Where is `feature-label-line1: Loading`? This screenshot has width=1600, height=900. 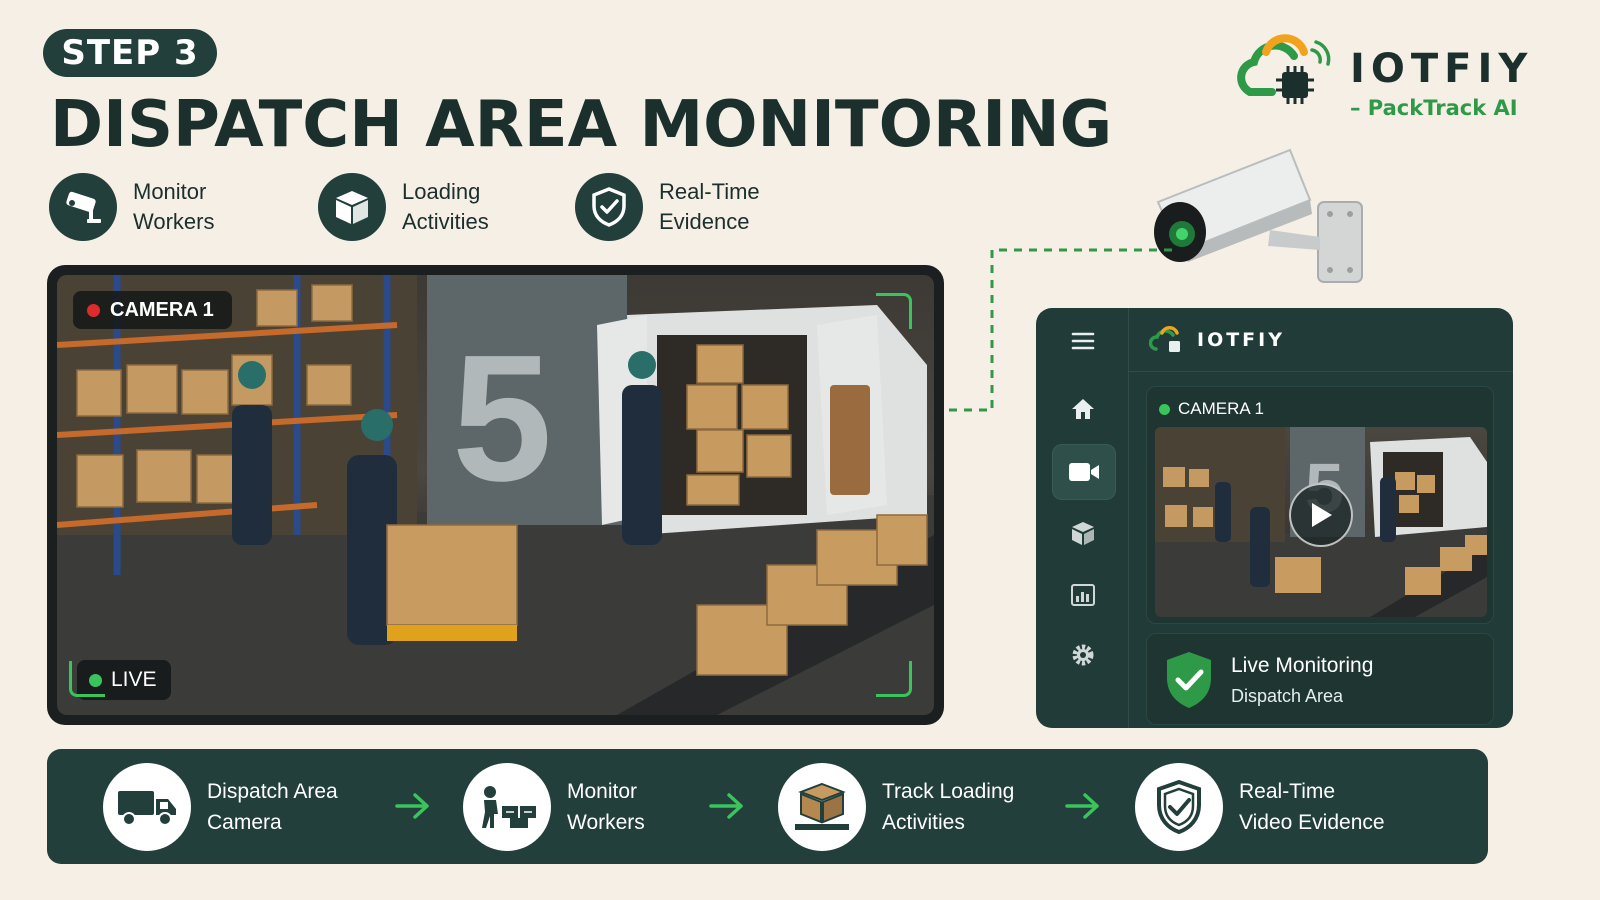 feature-label-line1: Loading is located at coordinates (441, 191).